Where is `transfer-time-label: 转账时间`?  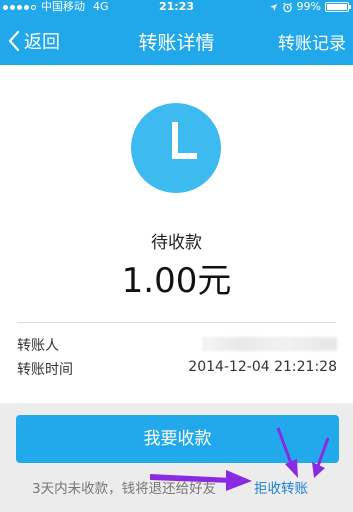
transfer-time-label: 转账时间 is located at coordinates (45, 370).